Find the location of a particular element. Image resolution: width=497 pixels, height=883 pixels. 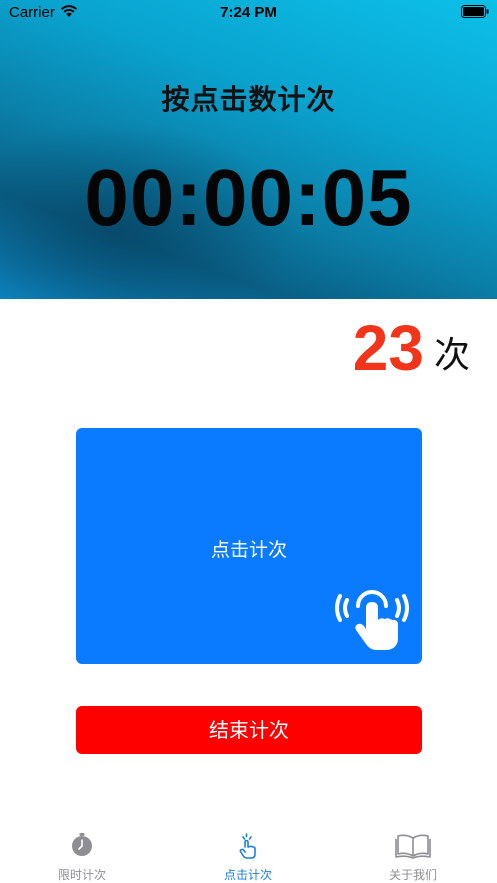

book-icon is located at coordinates (413, 846).